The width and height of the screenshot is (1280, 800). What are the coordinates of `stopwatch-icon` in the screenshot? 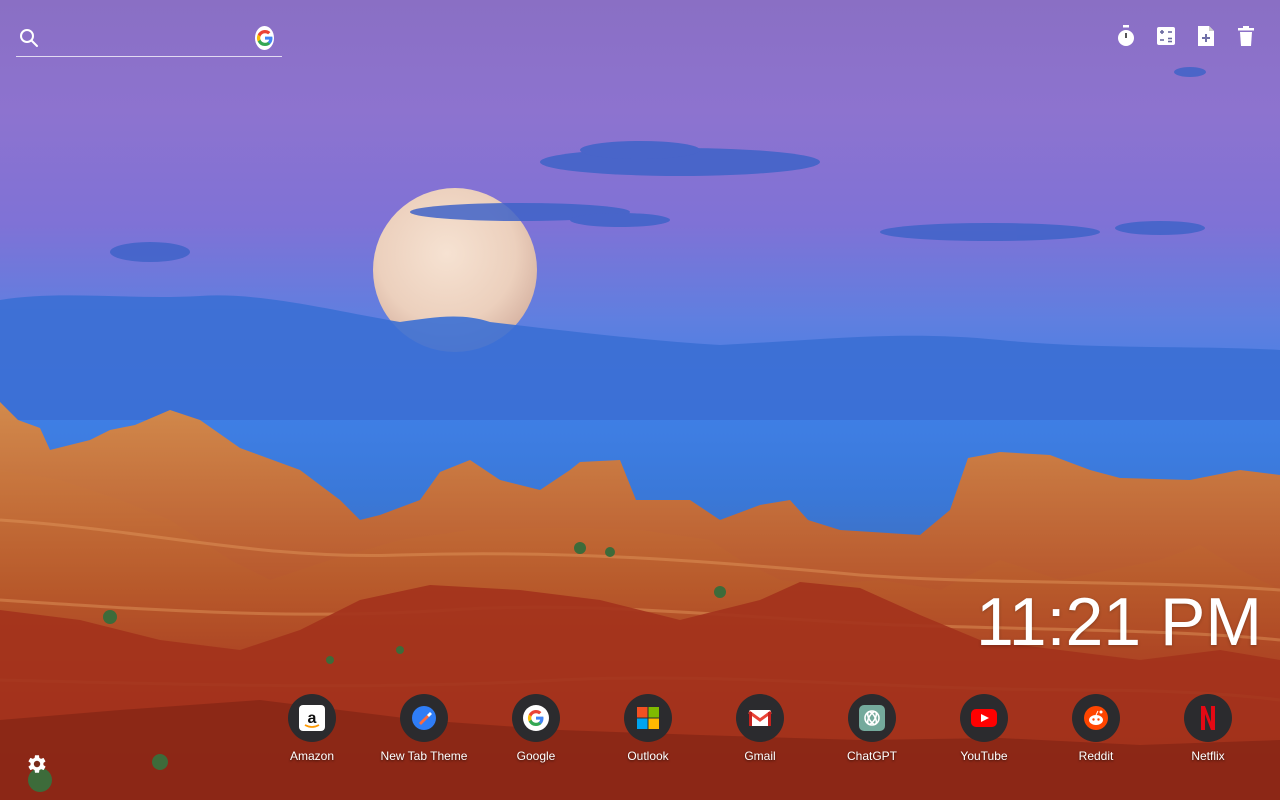 It's located at (1126, 36).